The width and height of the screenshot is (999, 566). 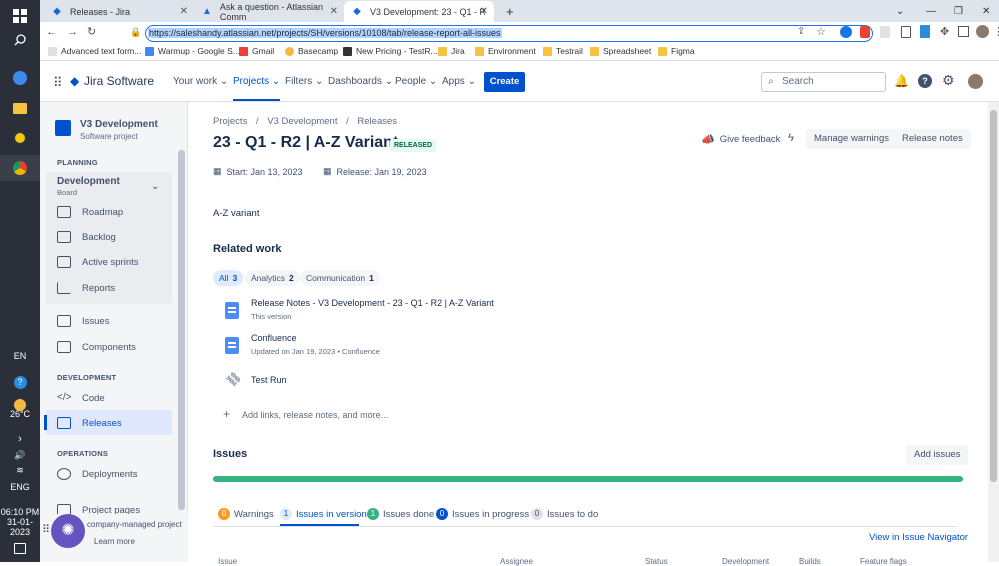 What do you see at coordinates (505, 51) in the screenshot?
I see `bookmark-item: Environment` at bounding box center [505, 51].